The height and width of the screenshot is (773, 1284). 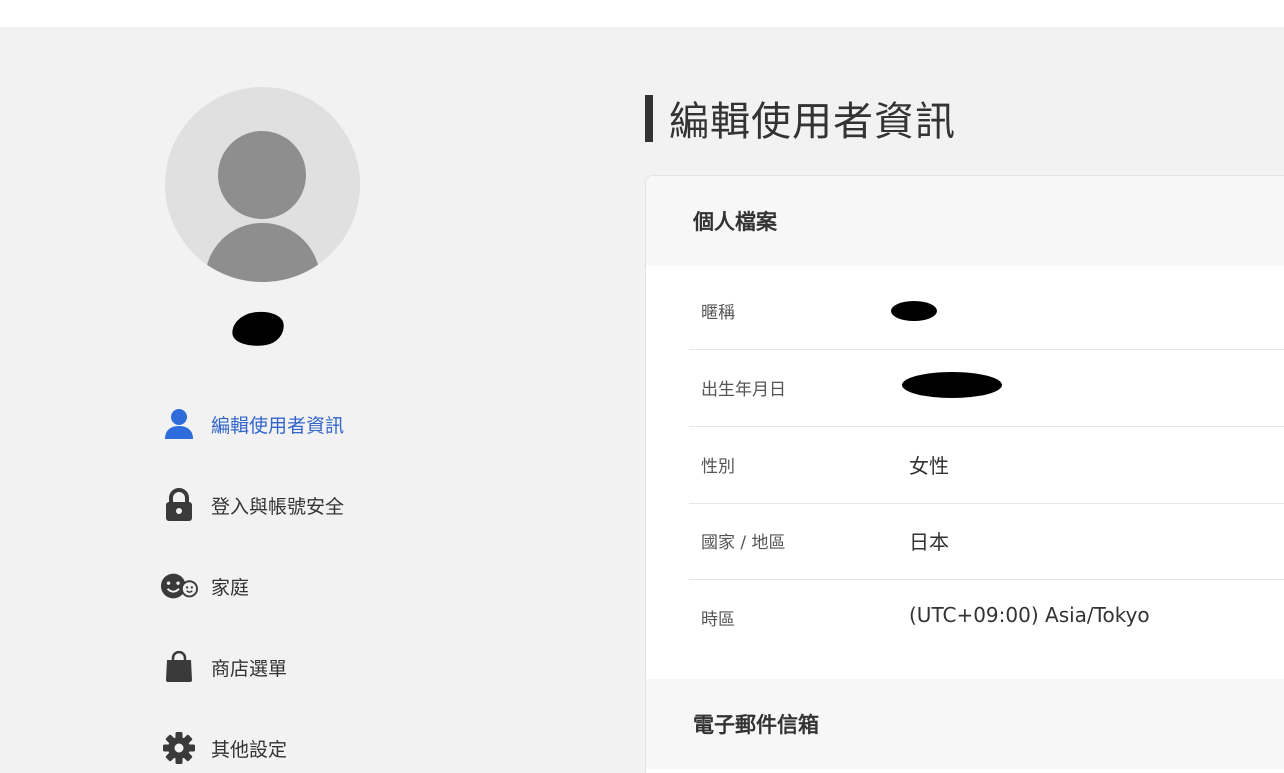 What do you see at coordinates (325, 667) in the screenshot?
I see `sidebar-item-store-menu: 商店選單` at bounding box center [325, 667].